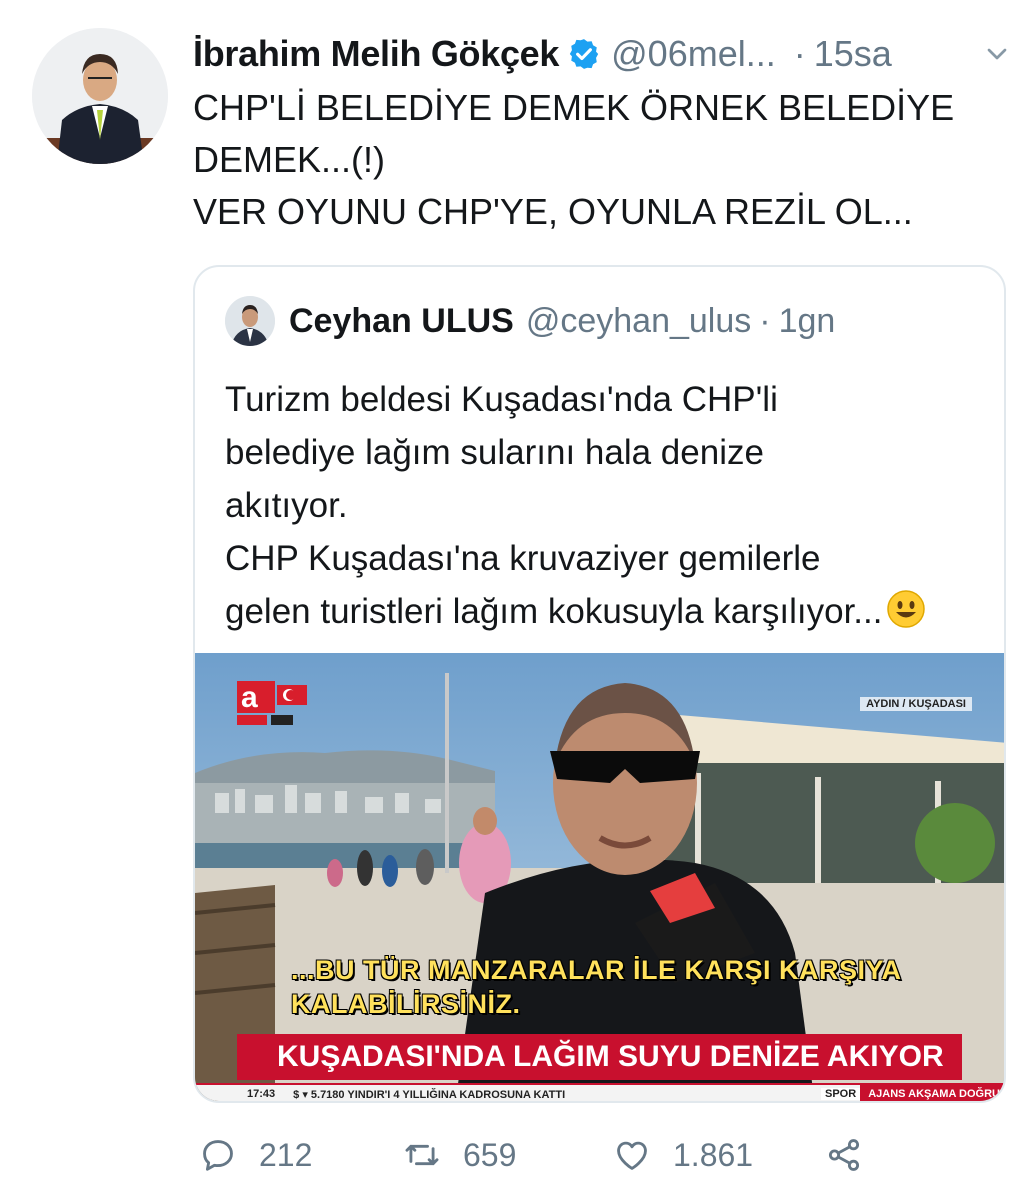 The width and height of the screenshot is (1036, 1200). Describe the element at coordinates (713, 1154) in the screenshot. I see `like-count: 1.861` at that location.